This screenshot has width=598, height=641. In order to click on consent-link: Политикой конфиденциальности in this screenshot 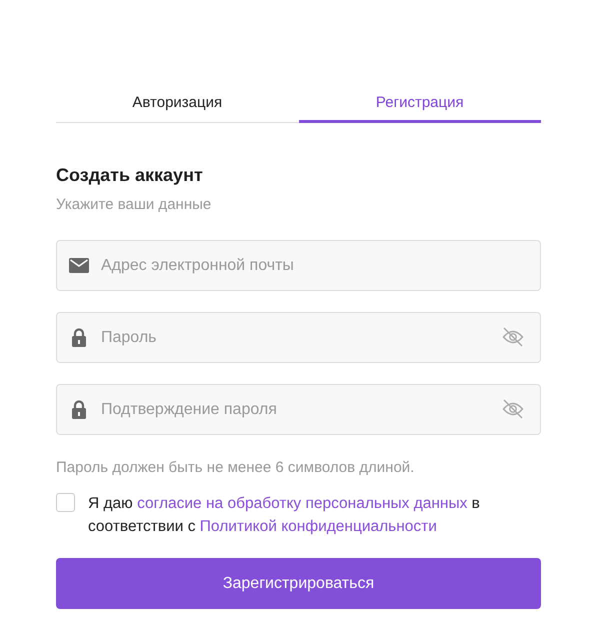, I will do `click(318, 526)`.